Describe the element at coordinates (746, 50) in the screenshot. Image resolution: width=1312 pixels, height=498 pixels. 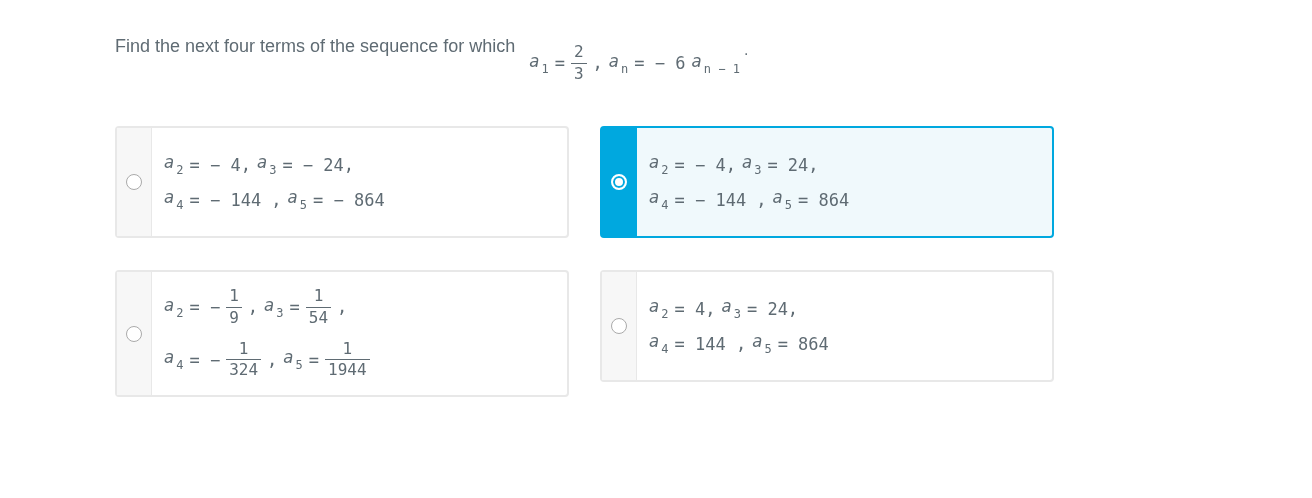
I see `period: .` at that location.